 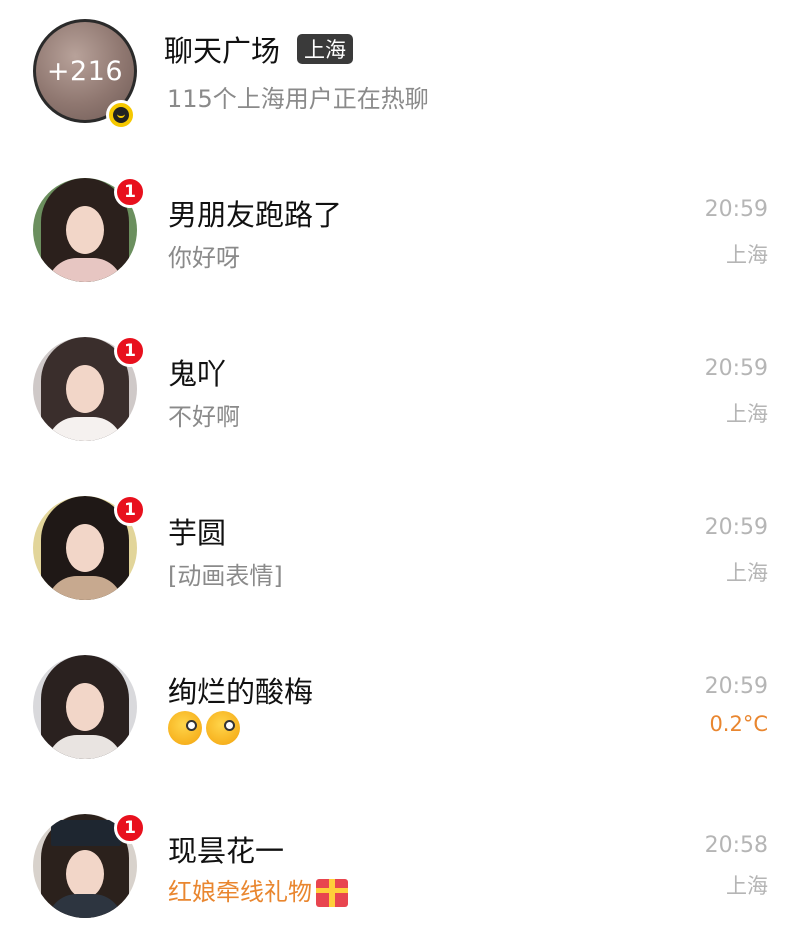 What do you see at coordinates (197, 374) in the screenshot?
I see `chat-name: 鬼吖` at bounding box center [197, 374].